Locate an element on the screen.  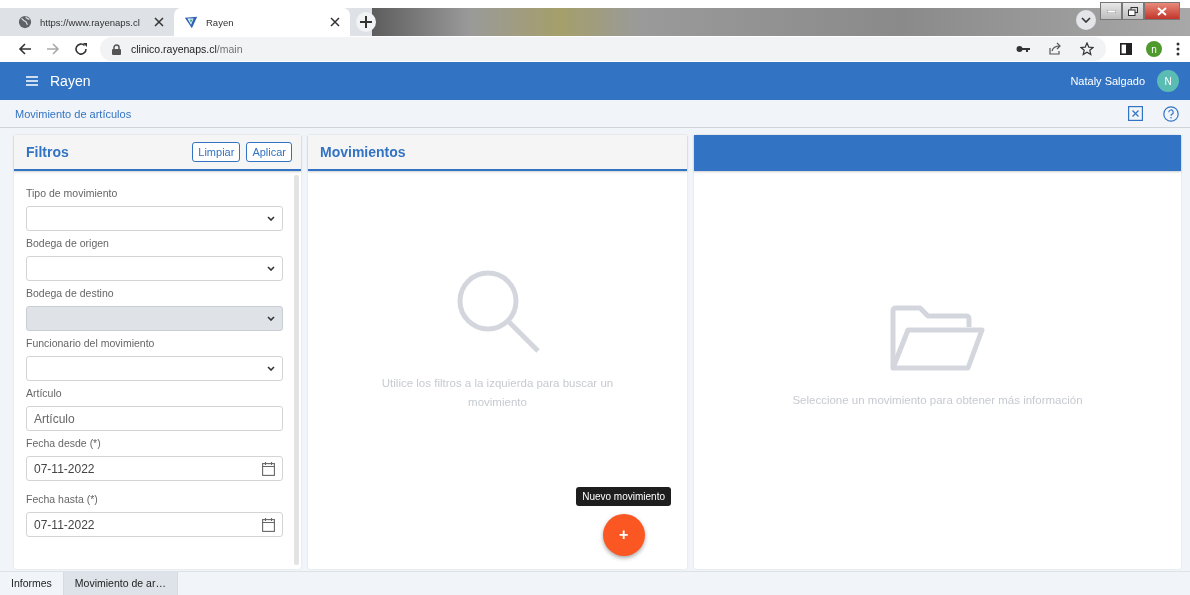
field-label: Fecha desde (*) is located at coordinates (64, 443).